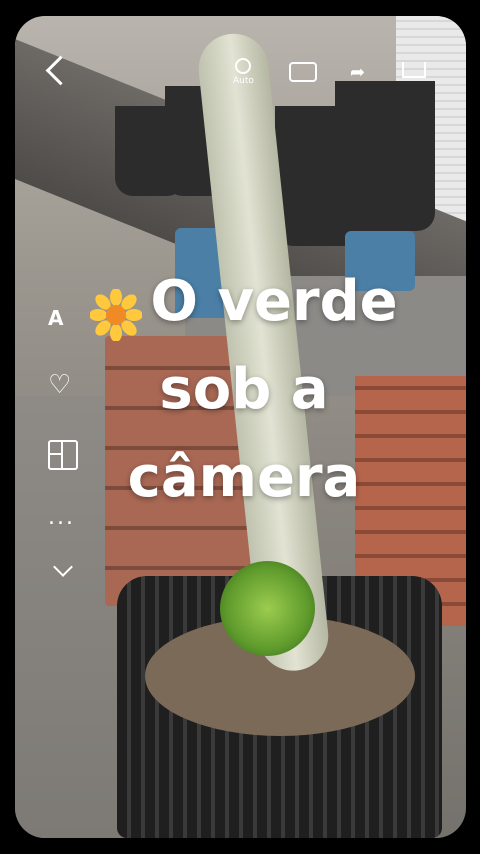 This screenshot has width=480, height=854. Describe the element at coordinates (267, 608) in the screenshot. I see `succulent` at that location.